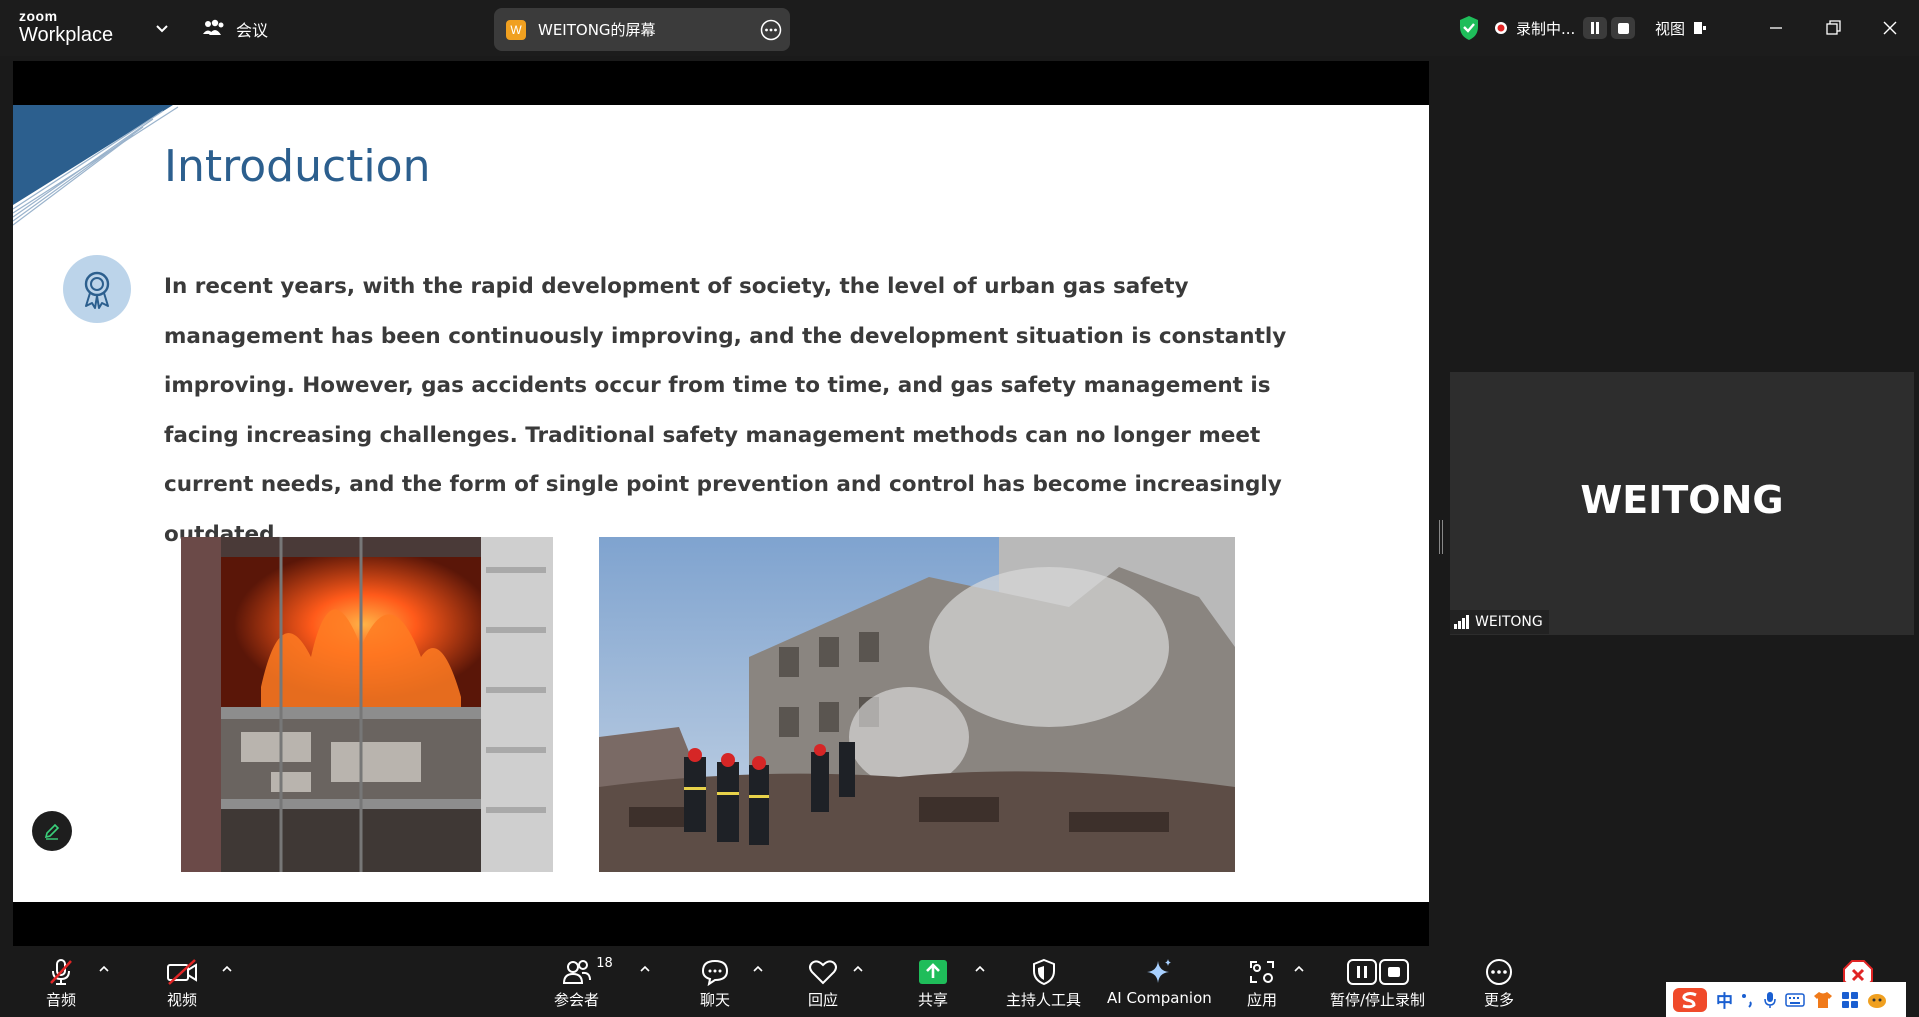  I want to click on recording-control-label: 暂停/停止录制, so click(1378, 1000).